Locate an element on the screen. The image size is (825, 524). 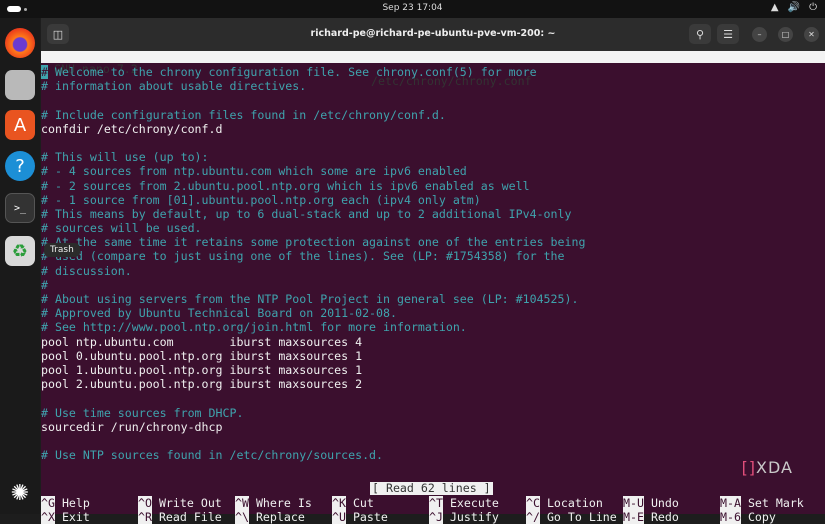
shortcut-help: ^G Help is located at coordinates (65, 503).